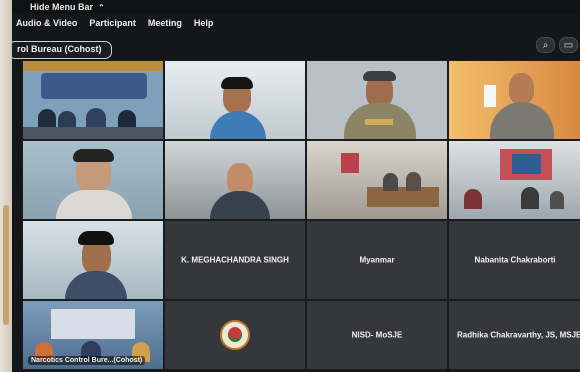 Image resolution: width=580 pixels, height=372 pixels. I want to click on cohost-badge: rol Bureau (Cohost), so click(62, 50).